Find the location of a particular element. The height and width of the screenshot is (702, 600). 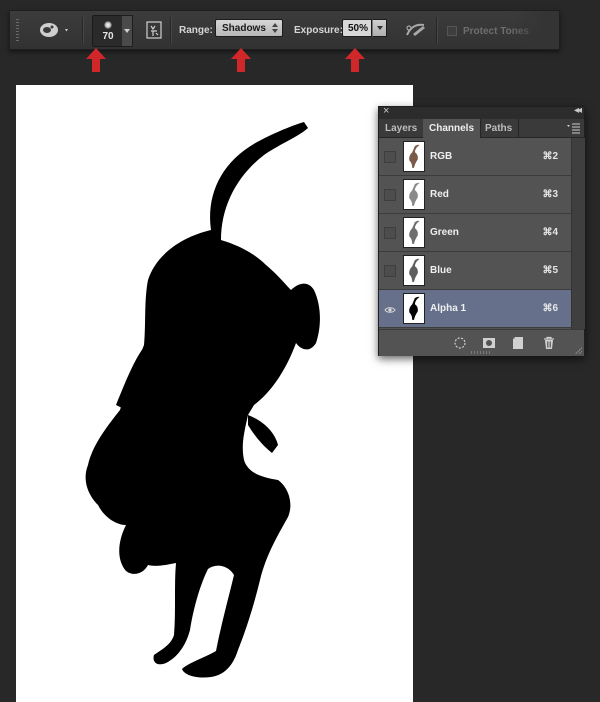

channel-row-red: Red ⌘3 is located at coordinates (475, 195).